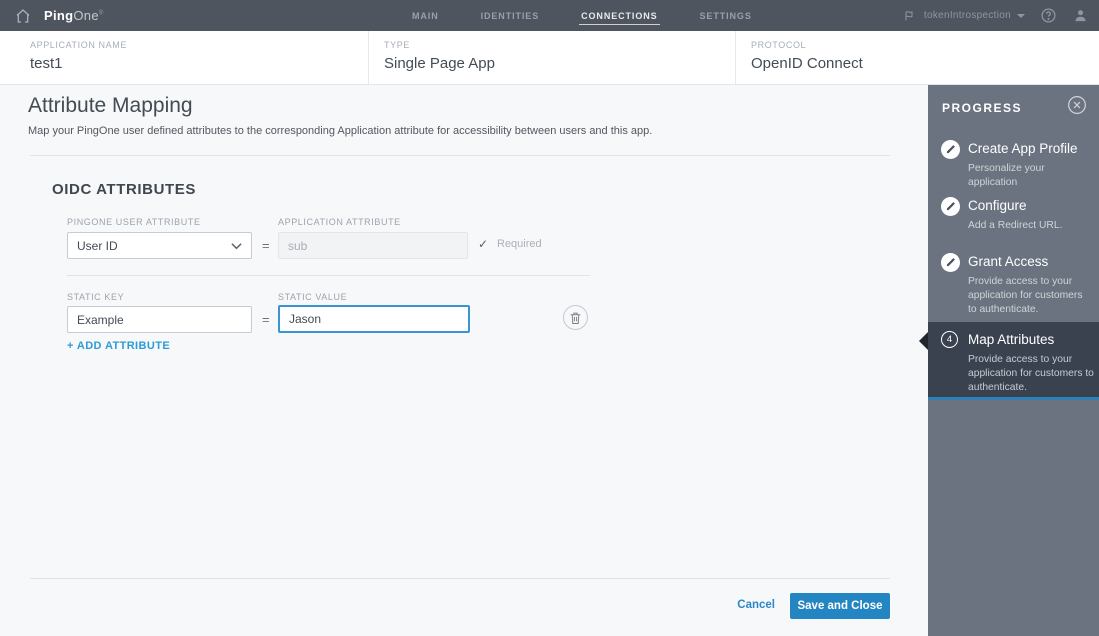 The height and width of the screenshot is (636, 1099). I want to click on pingone-user-attribute-select: User ID, so click(159, 245).